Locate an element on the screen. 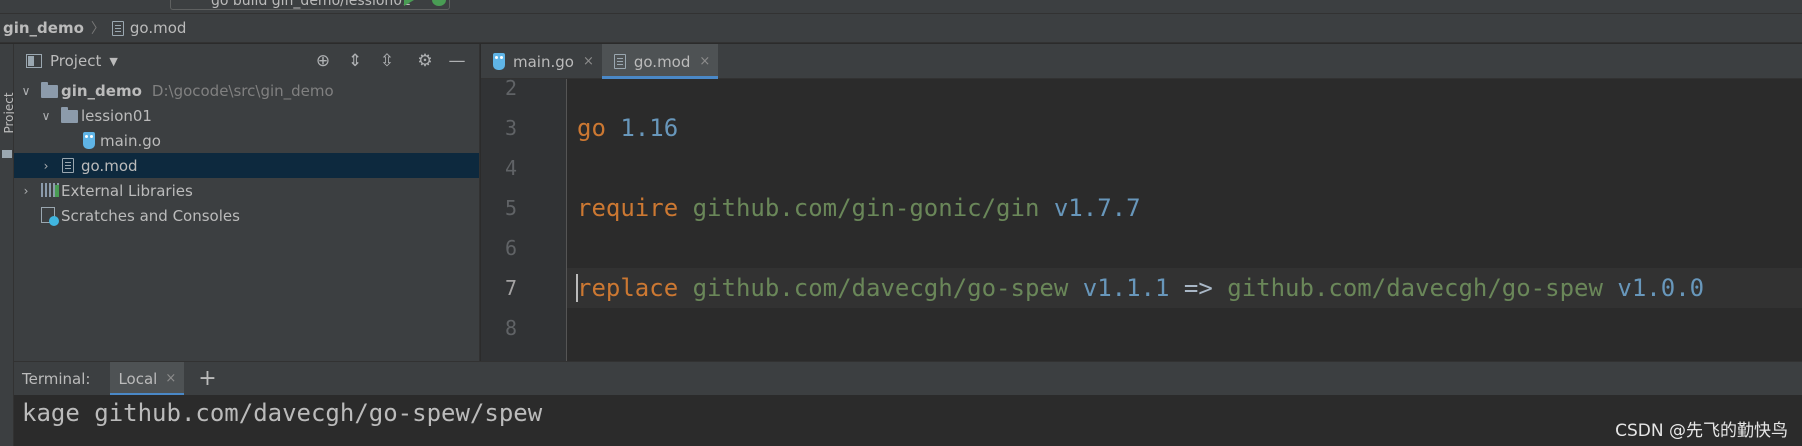  collapse-all-icon: ⇳ is located at coordinates (387, 61).